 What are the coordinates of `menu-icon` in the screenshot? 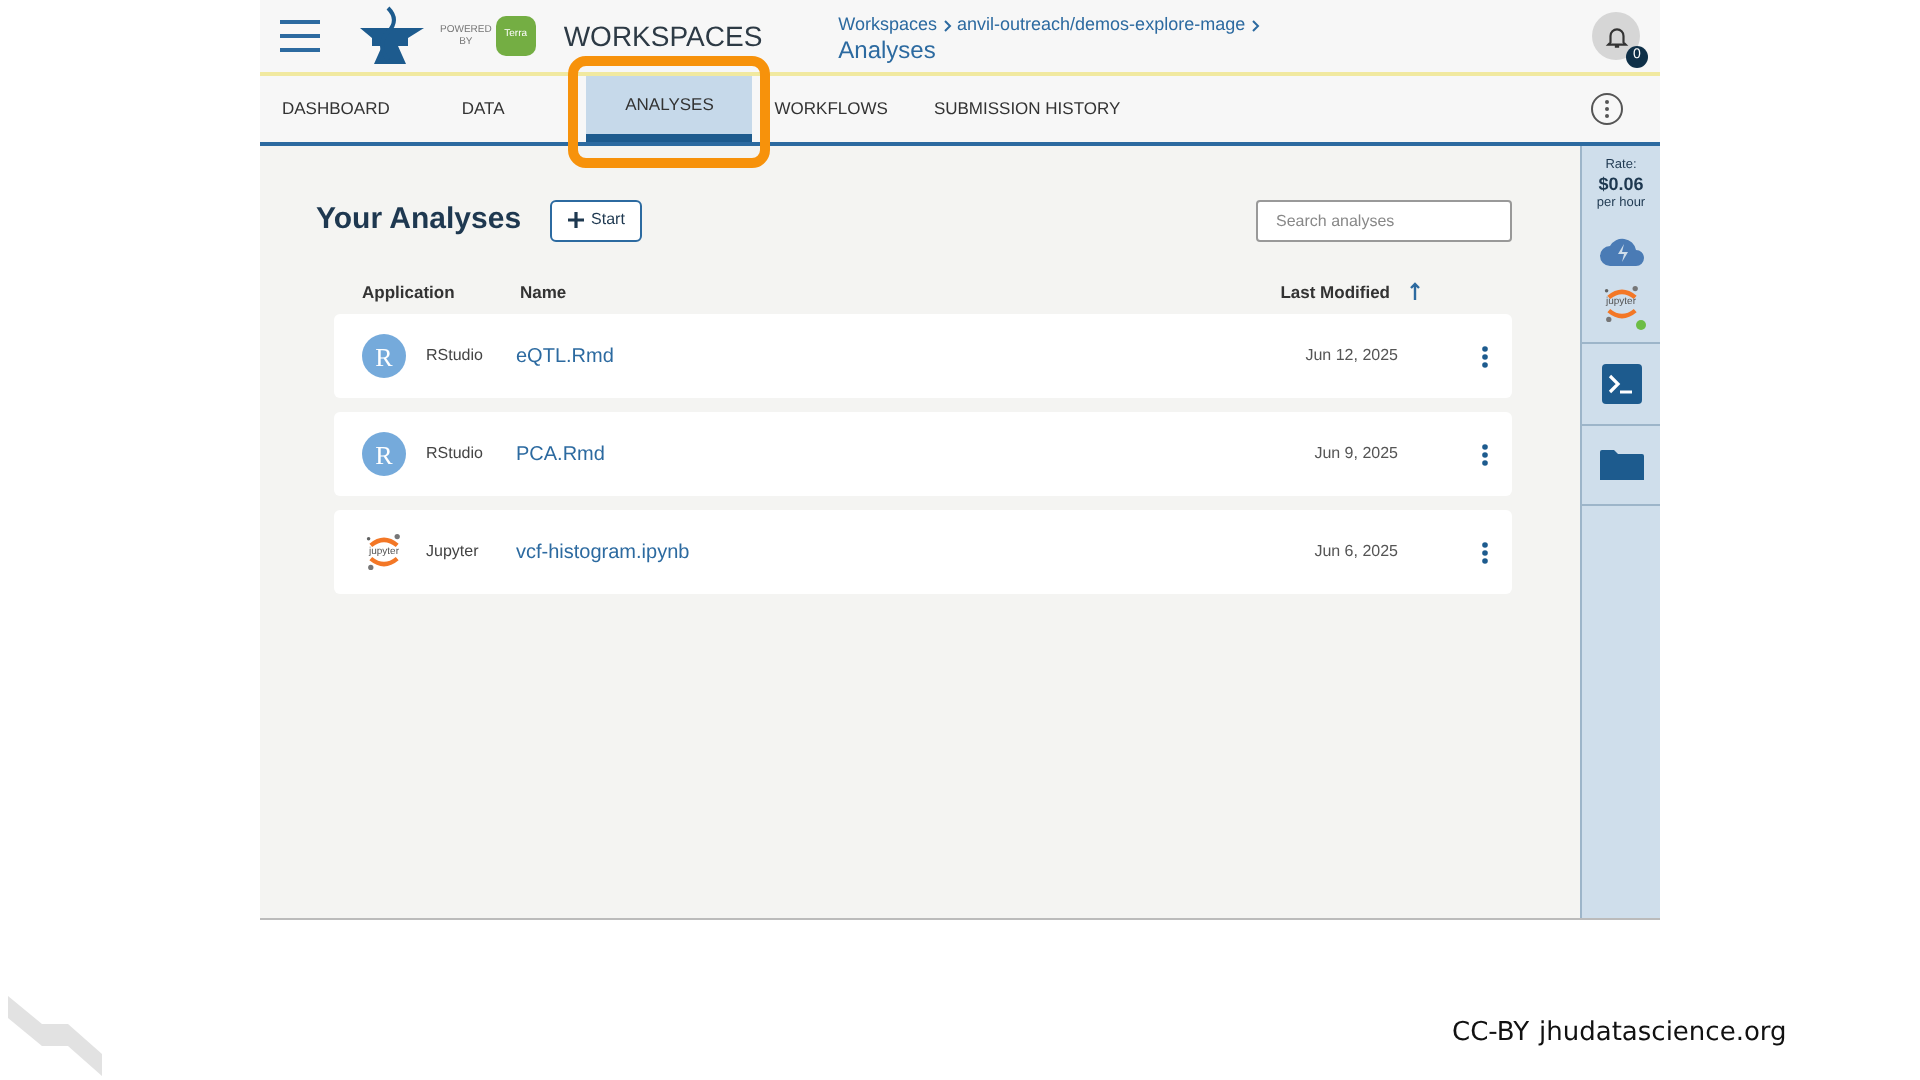 It's located at (300, 36).